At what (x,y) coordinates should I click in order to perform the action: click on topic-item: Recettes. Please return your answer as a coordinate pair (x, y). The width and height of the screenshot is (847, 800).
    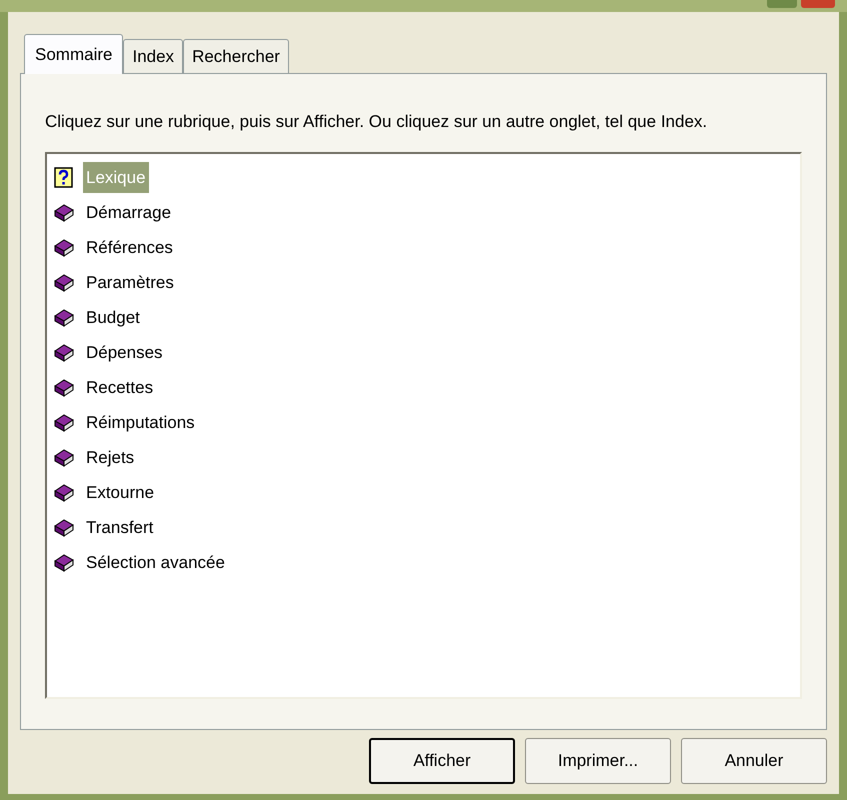
    Looking at the image, I should click on (119, 388).